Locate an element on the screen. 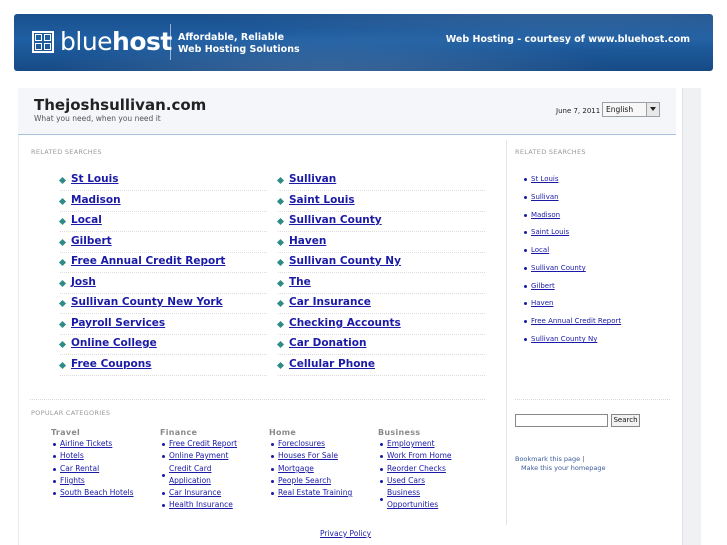  category-link: Reorder Checks is located at coordinates (413, 469).